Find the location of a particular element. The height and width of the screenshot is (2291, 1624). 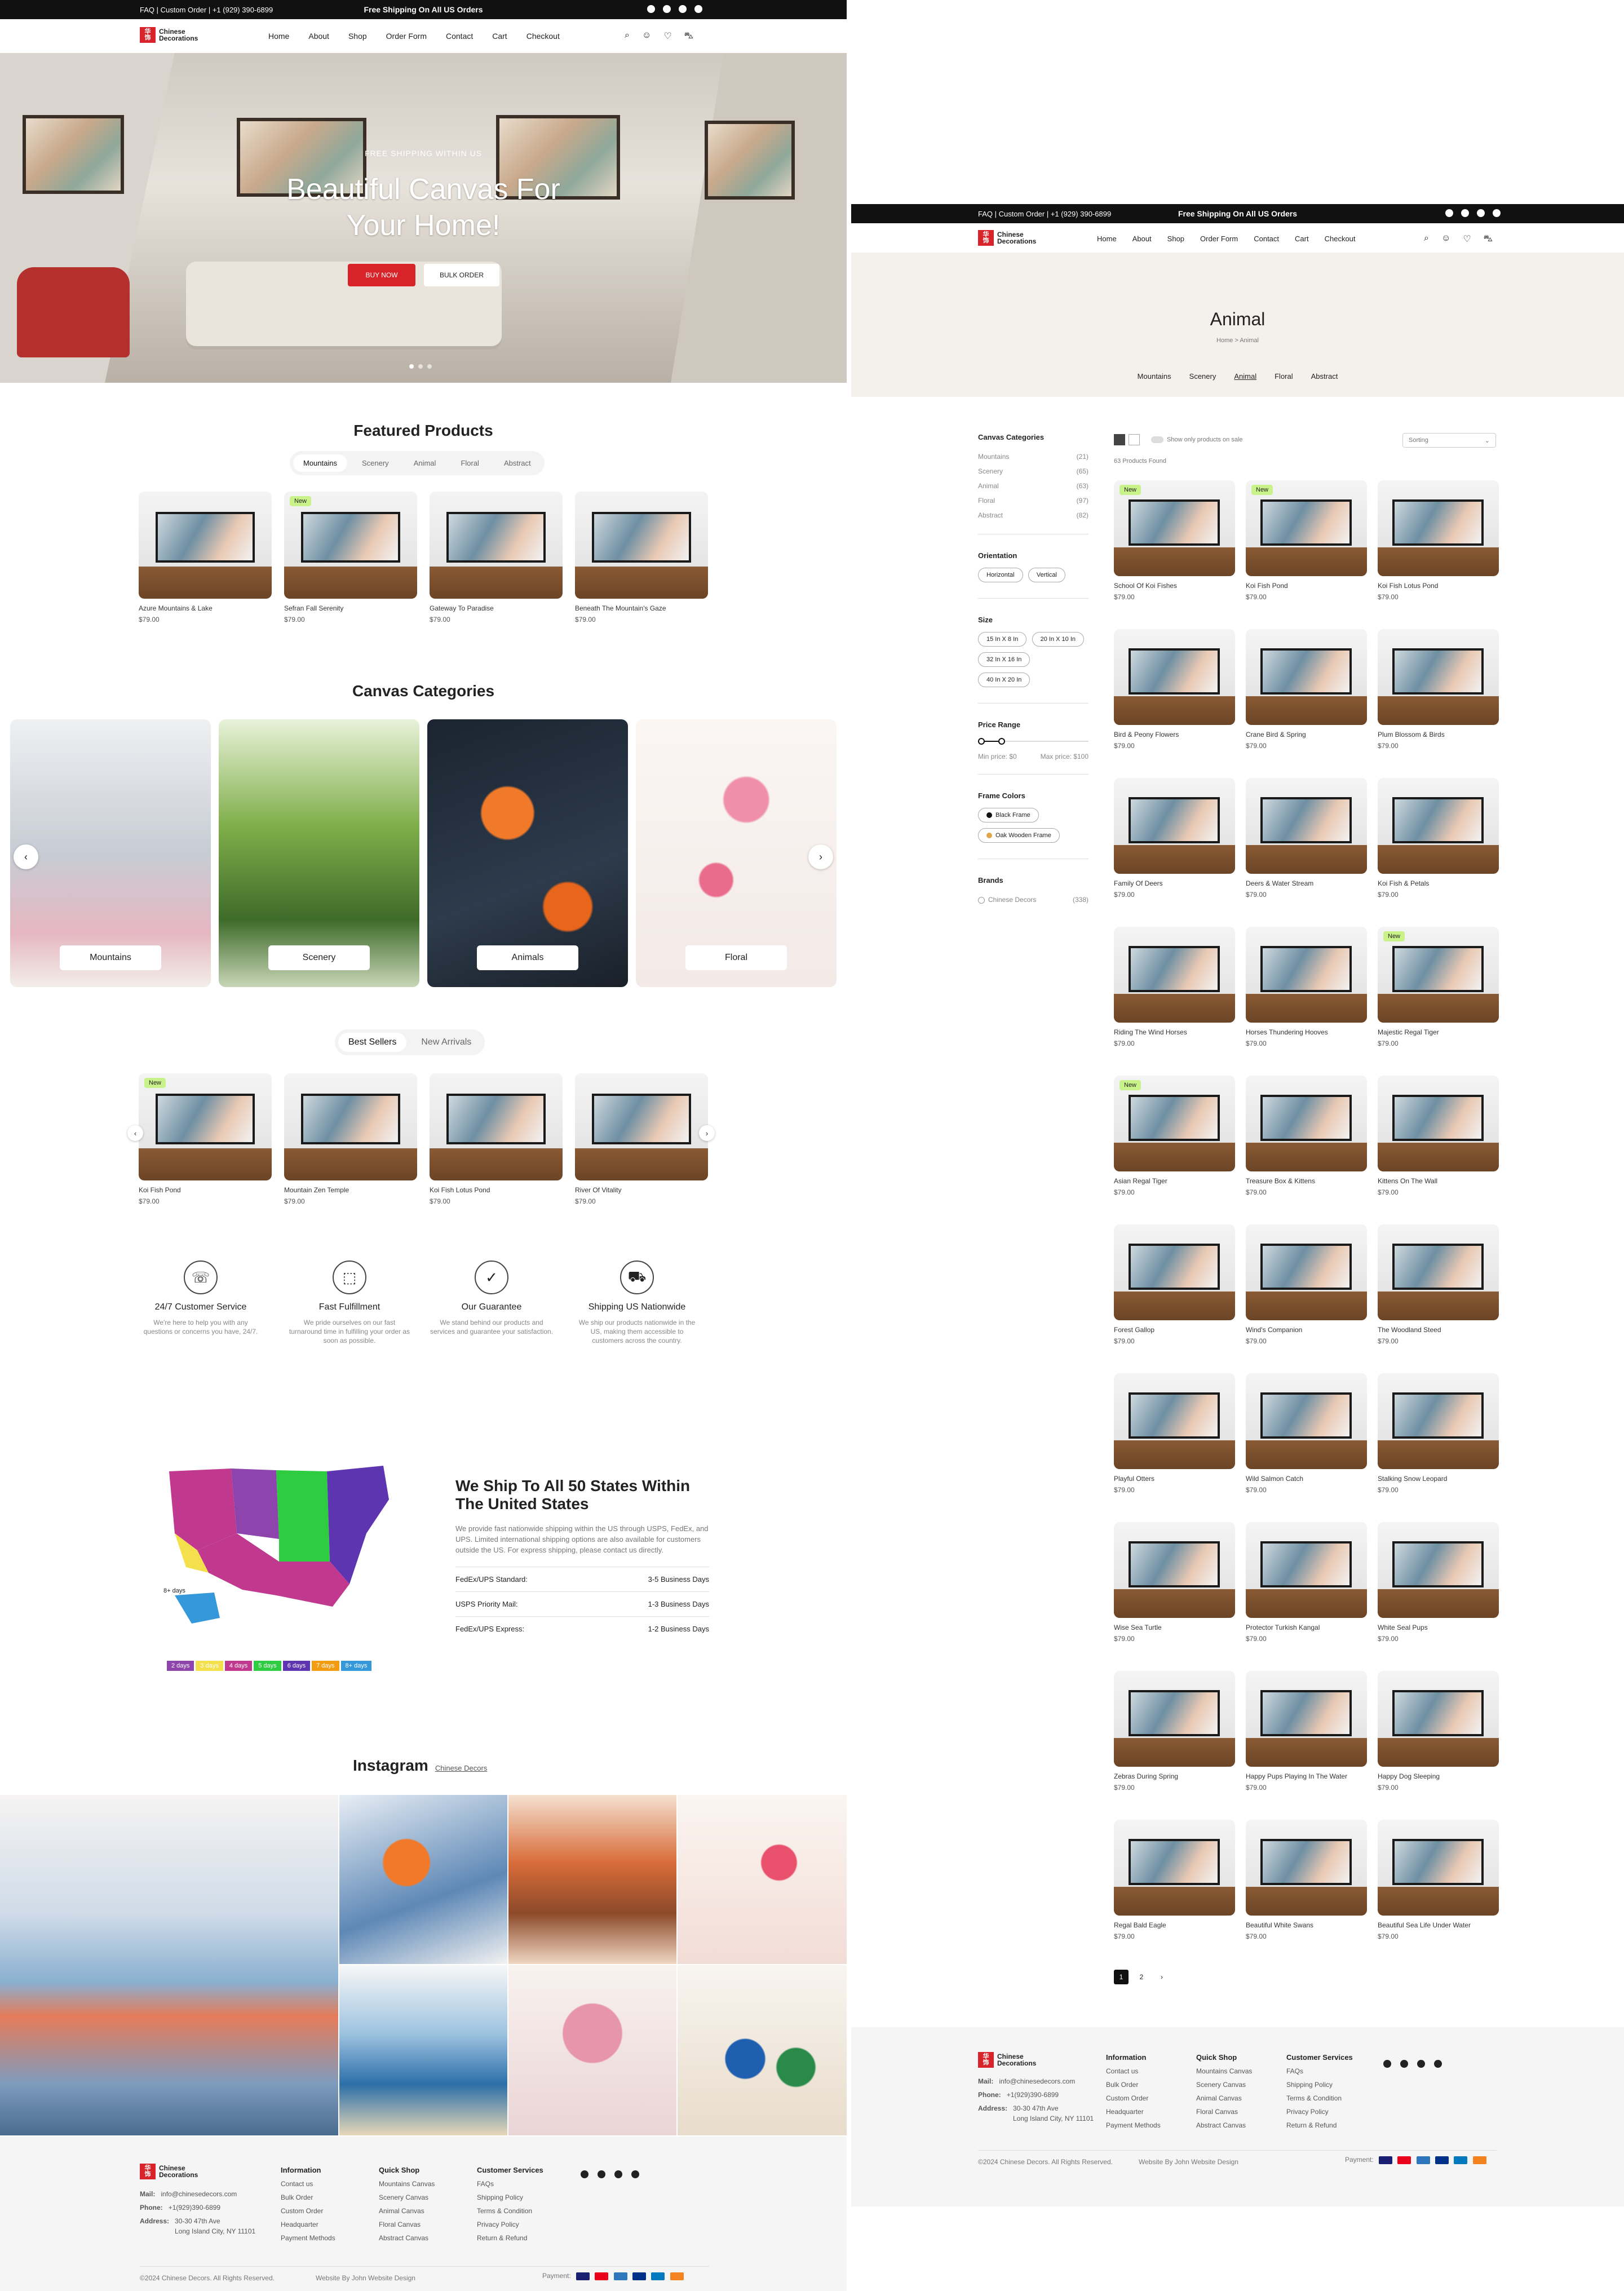

product-card: Deers & Water Stream $79.00 is located at coordinates (1306, 839).